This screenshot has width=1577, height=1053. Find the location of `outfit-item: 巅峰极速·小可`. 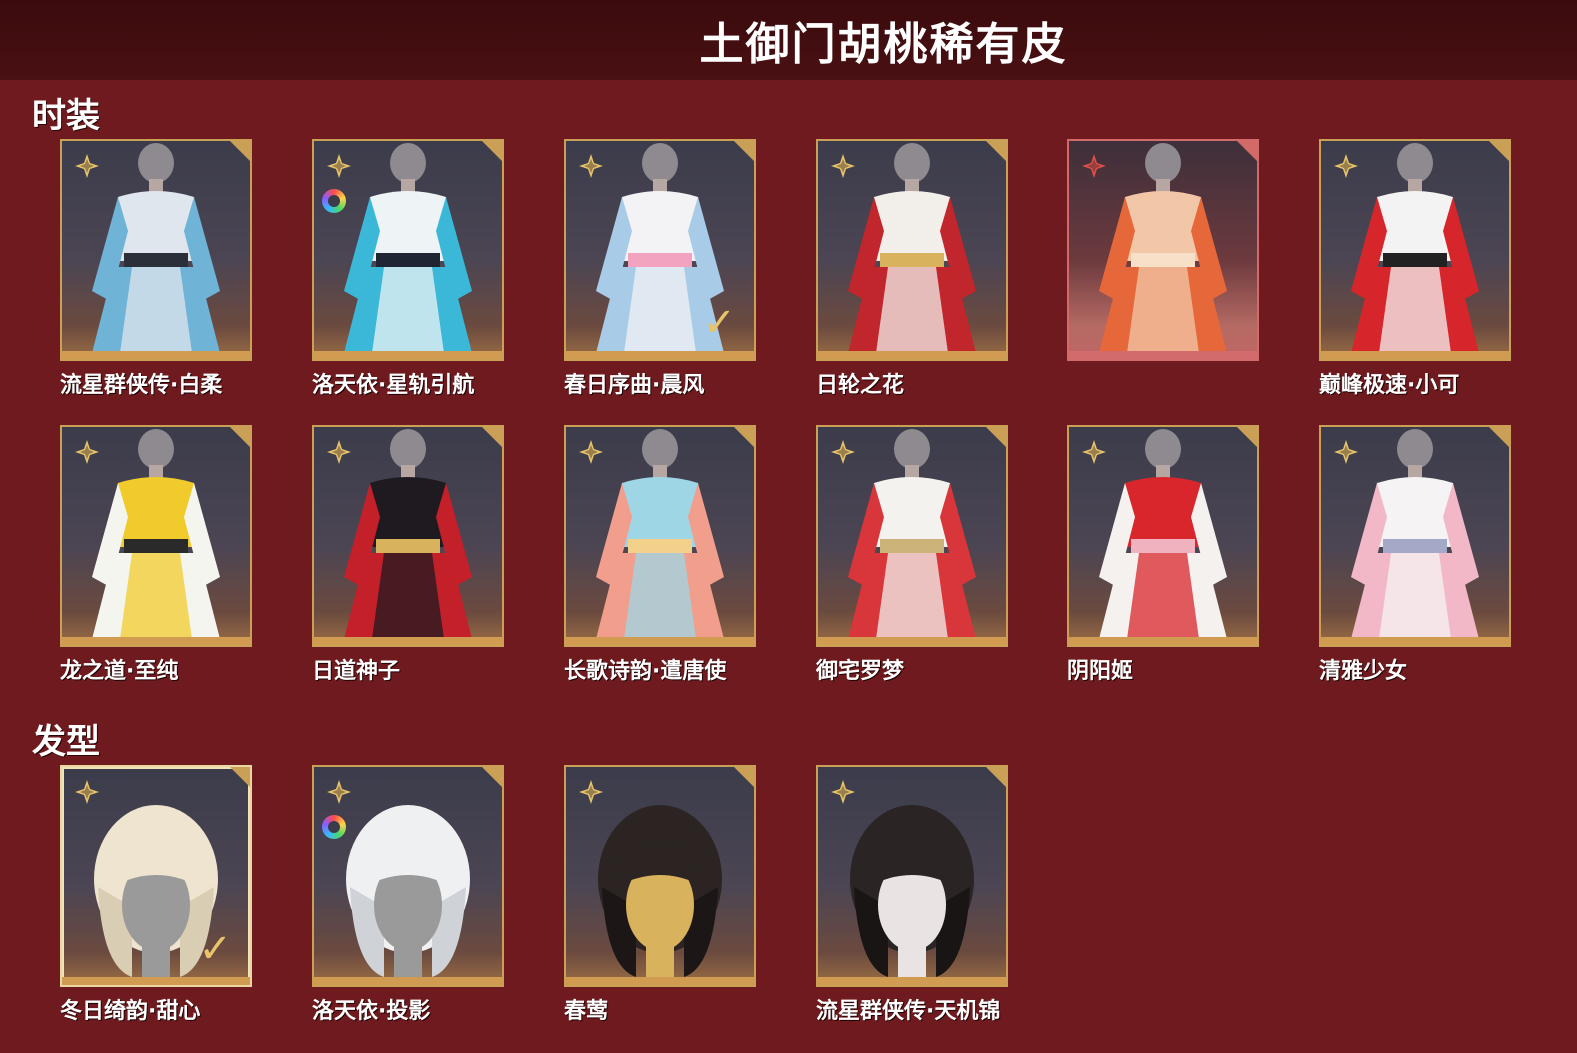

outfit-item: 巅峰极速·小可 is located at coordinates (1415, 269).